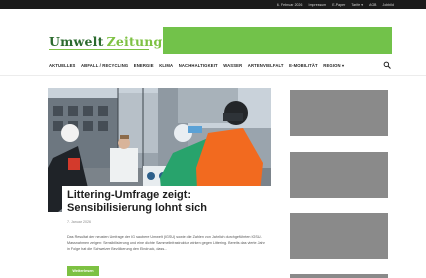 The width and height of the screenshot is (426, 278). I want to click on nav-item-abfall-recycling: ABFALL / RECYCLING, so click(104, 65).